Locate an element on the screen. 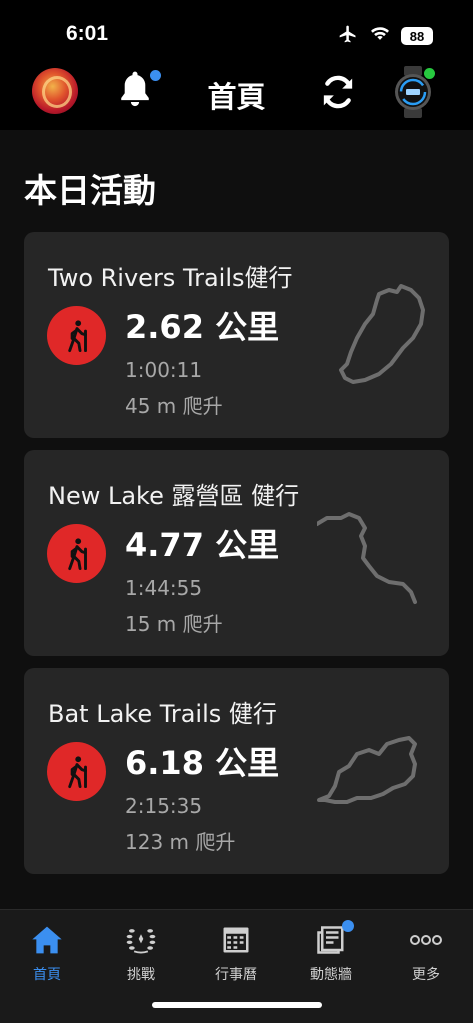 This screenshot has width=473, height=1023. newsfeed-badge is located at coordinates (348, 926).